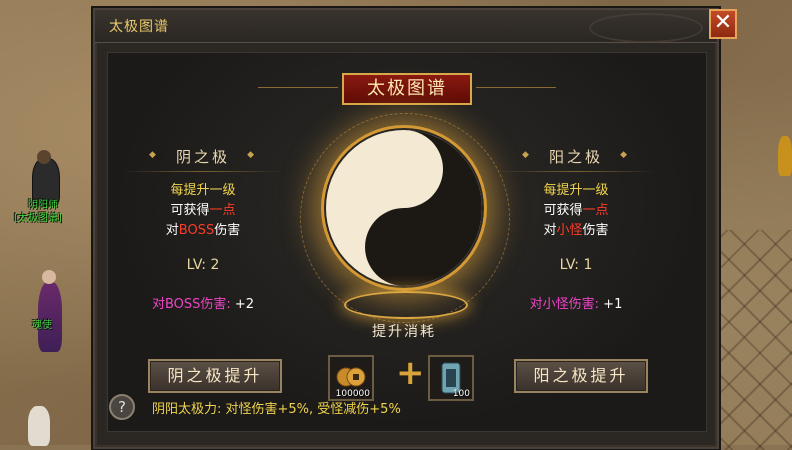  I want to click on yang-description: 每提升一级 可获得一点 对小怪伤害, so click(576, 211).